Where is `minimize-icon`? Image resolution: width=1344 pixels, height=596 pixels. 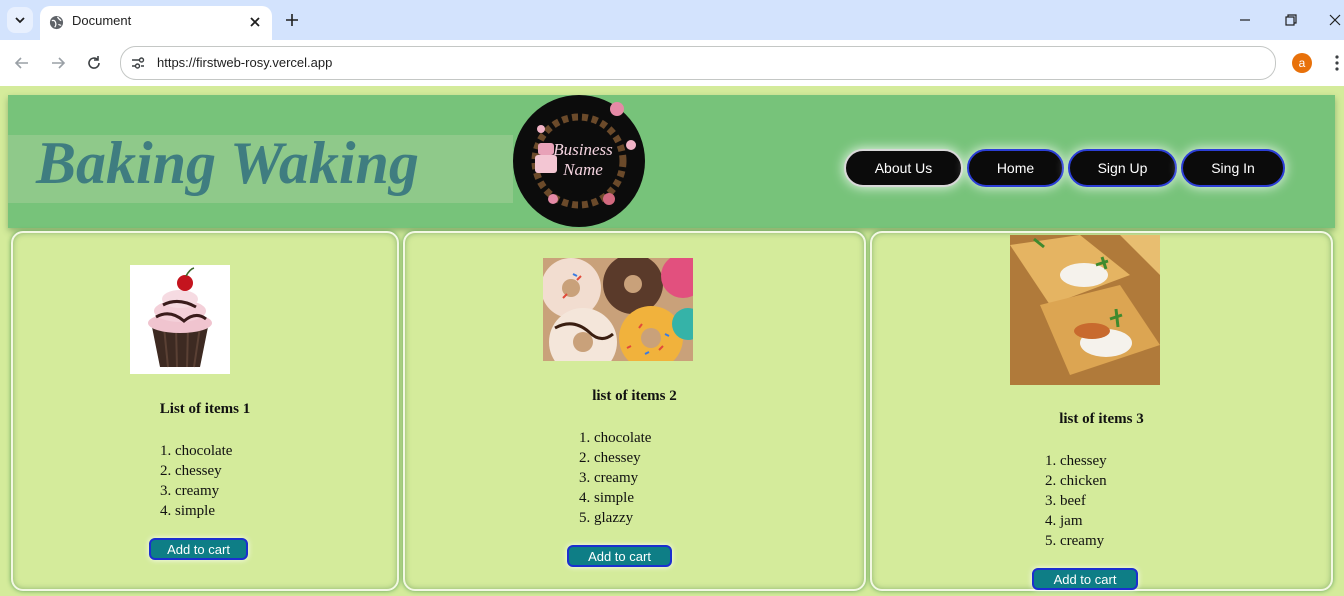 minimize-icon is located at coordinates (1245, 20).